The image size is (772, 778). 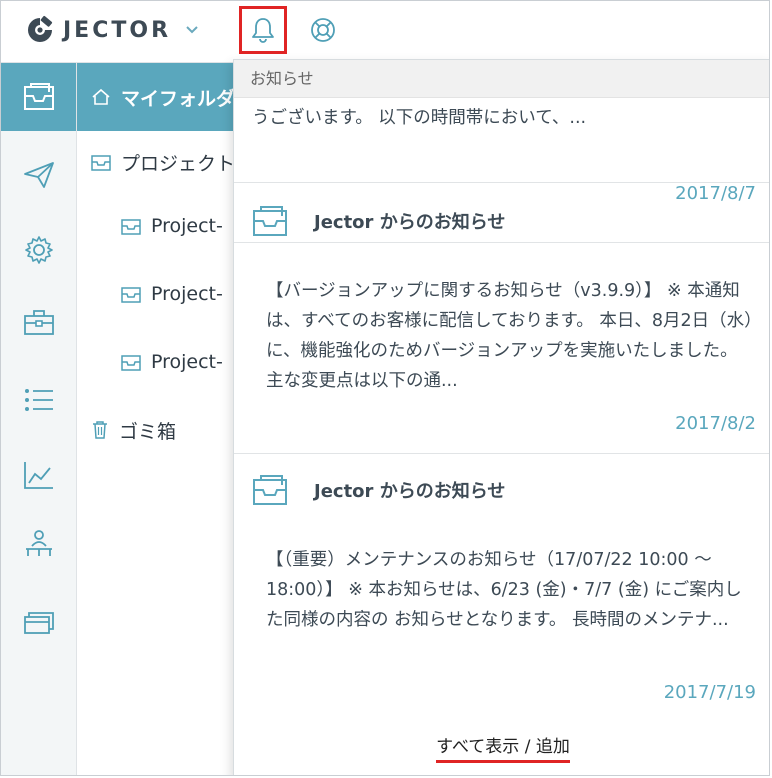 I want to click on rail-item-organization, so click(x=38, y=545).